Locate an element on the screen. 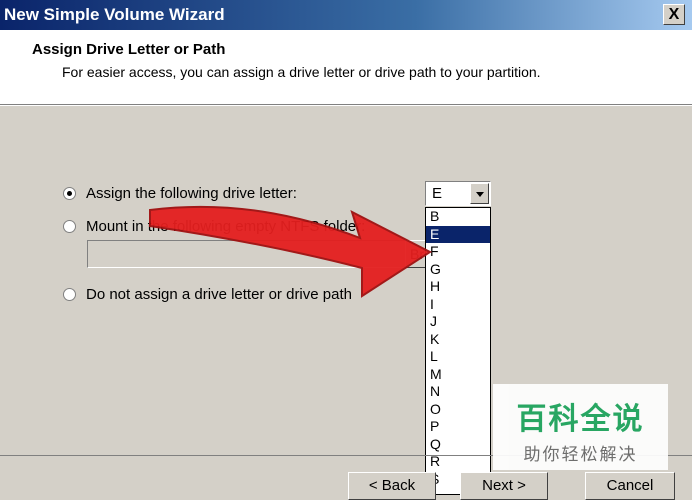 Image resolution: width=692 pixels, height=500 pixels. drive-letter-option: H is located at coordinates (458, 287).